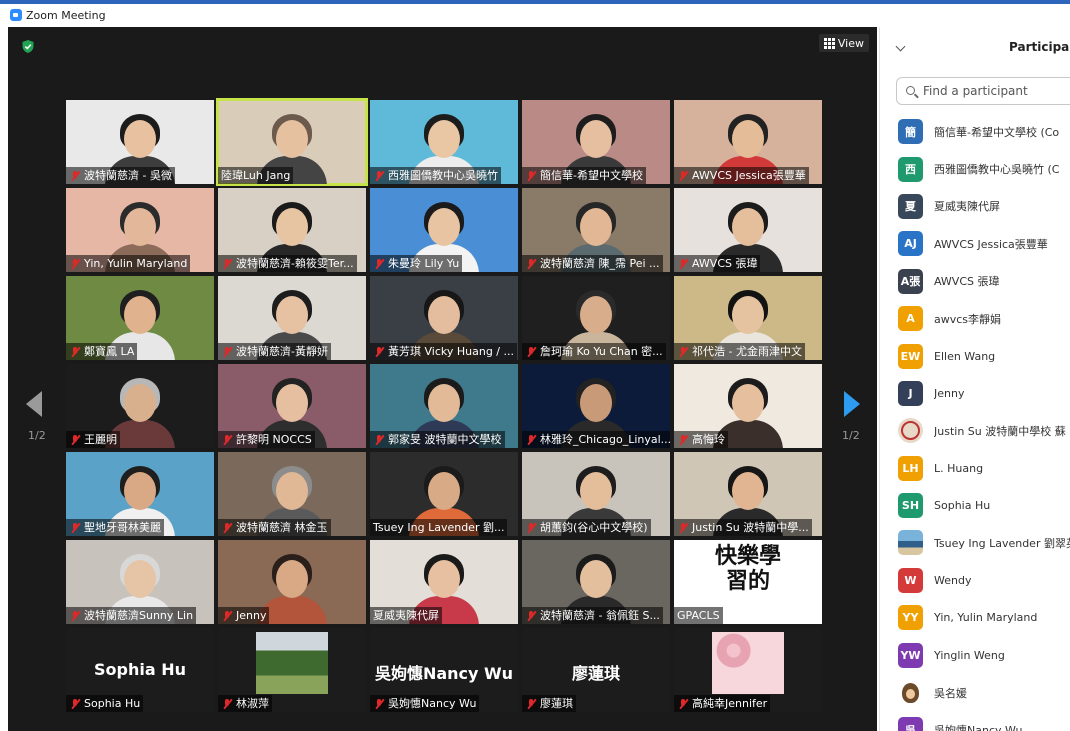 Image resolution: width=1070 pixels, height=731 pixels. Describe the element at coordinates (725, 263) in the screenshot. I see `participant-name: AWVCS 張瑋` at that location.